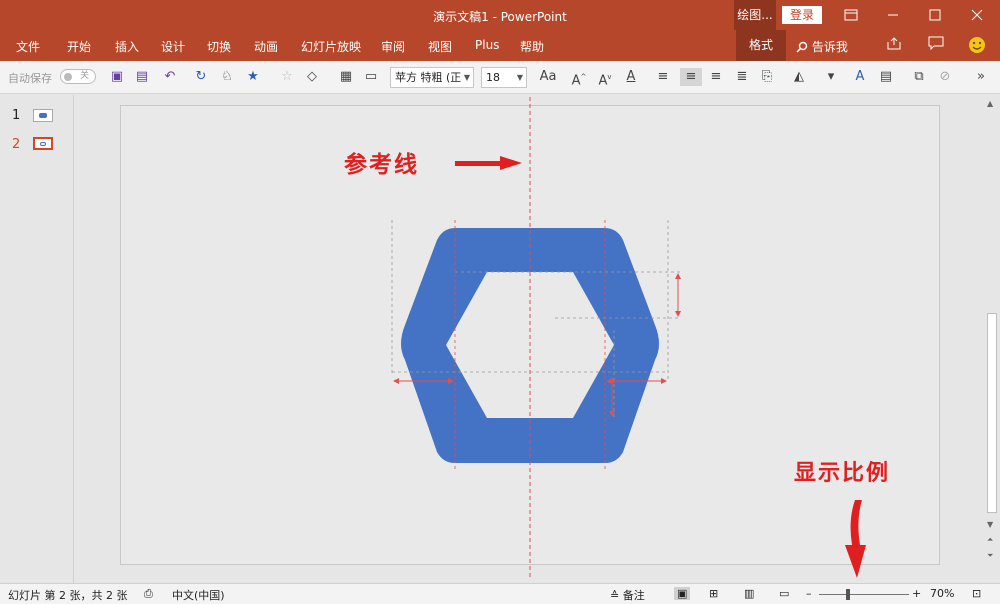 The width and height of the screenshot is (1000, 604). What do you see at coordinates (253, 77) in the screenshot?
I see `star-effect-icon: ★` at bounding box center [253, 77].